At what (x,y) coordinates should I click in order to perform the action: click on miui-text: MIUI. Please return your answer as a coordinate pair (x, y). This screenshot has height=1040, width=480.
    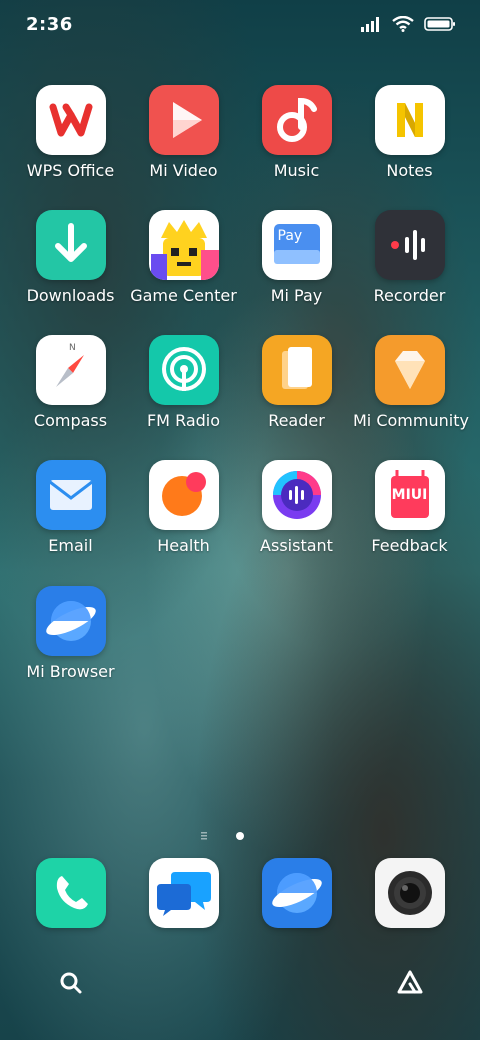
    Looking at the image, I should click on (409, 495).